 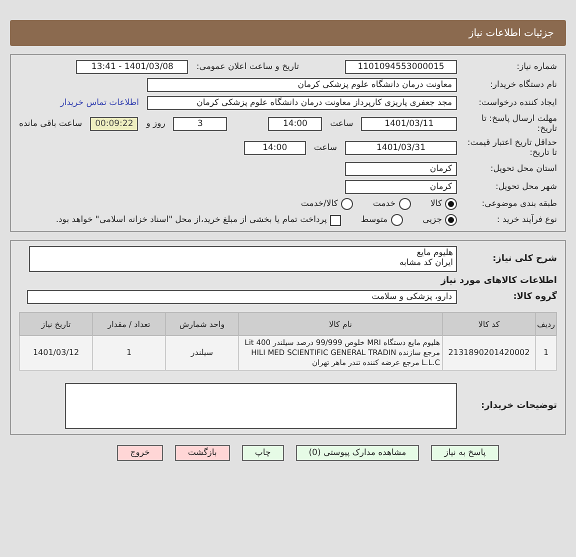 I want to click on action-button: مشاهده مدارک پیوستی (0), so click(x=358, y=453).